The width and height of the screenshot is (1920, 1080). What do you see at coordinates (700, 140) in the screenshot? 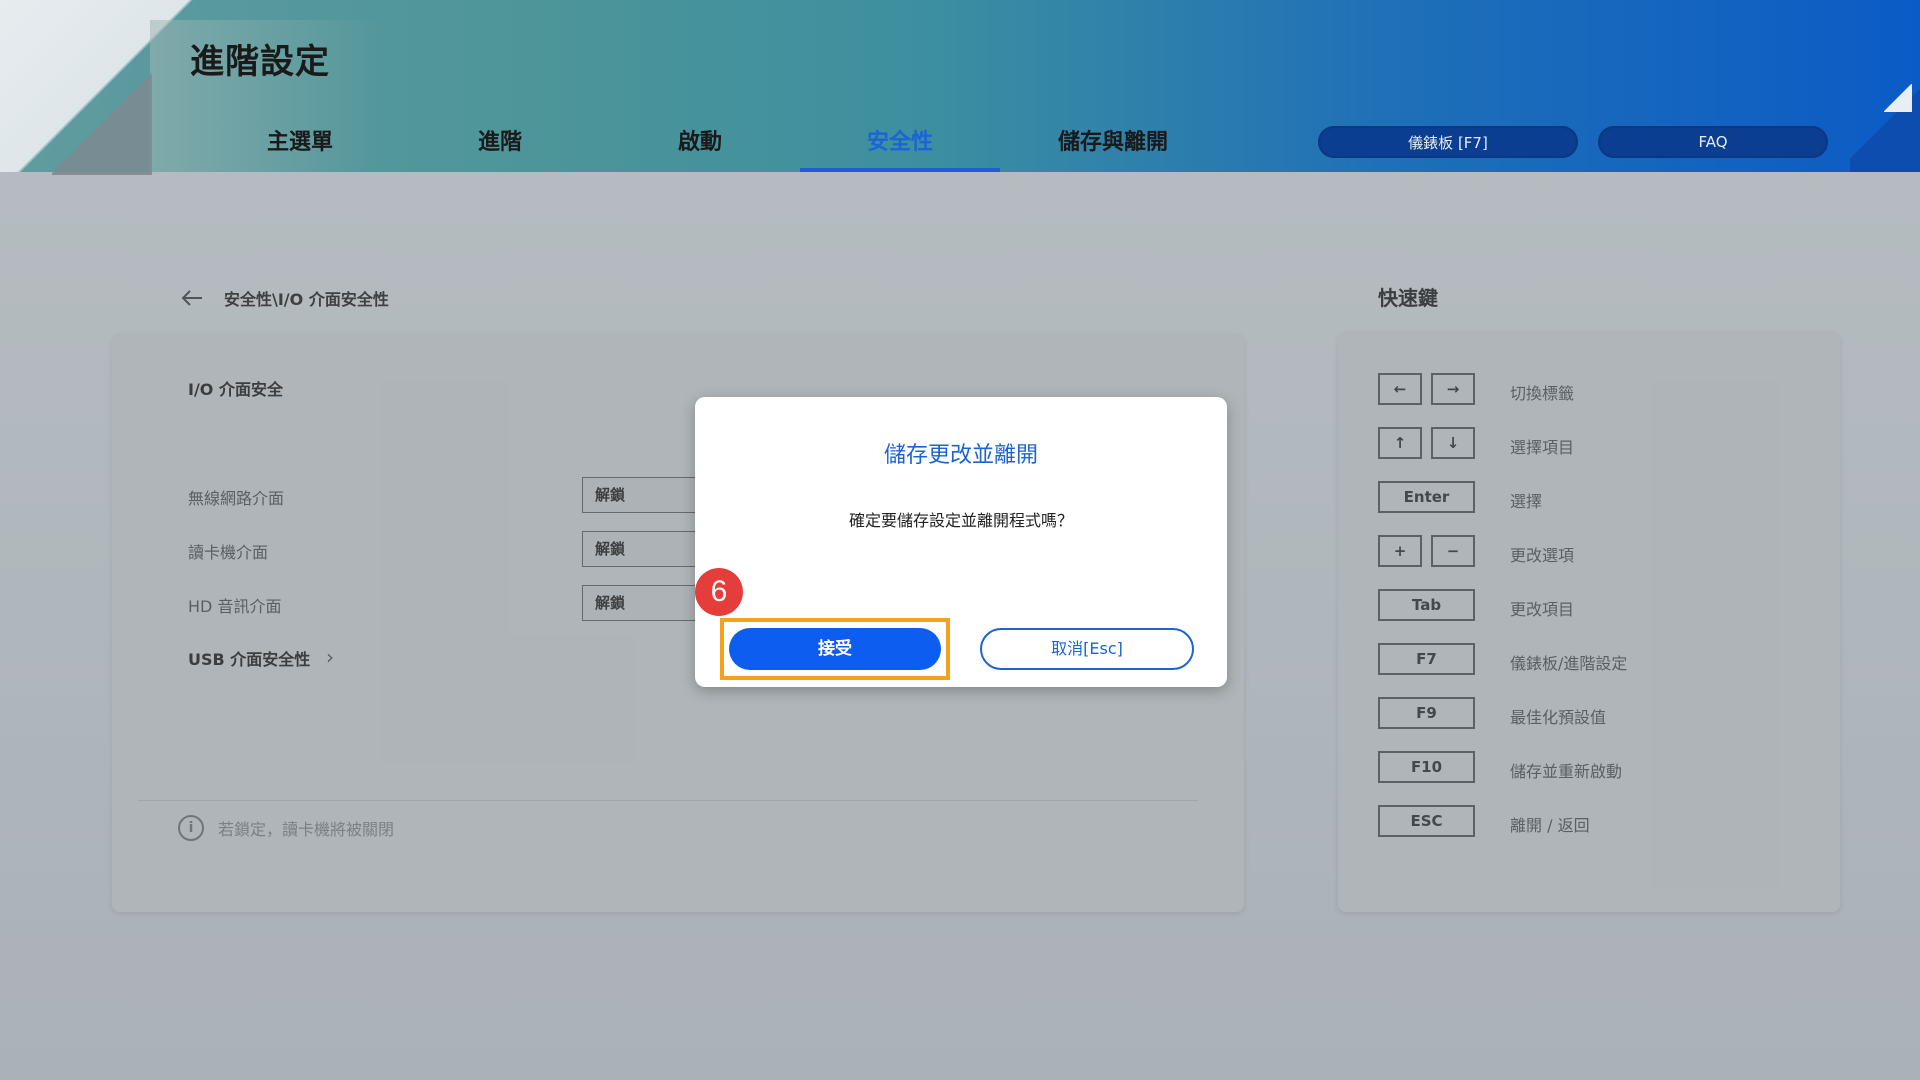
I see `tab-boot: 啟動` at bounding box center [700, 140].